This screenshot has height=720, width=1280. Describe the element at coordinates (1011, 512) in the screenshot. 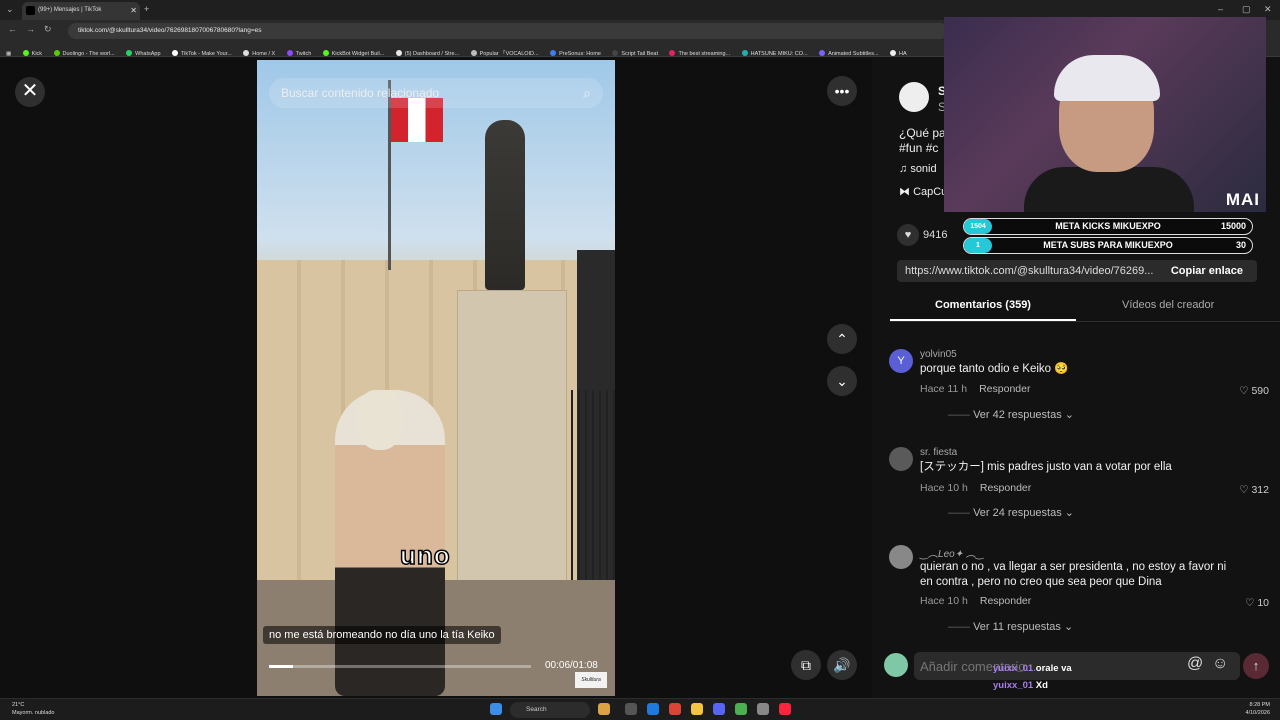

I see `view-replies-button: —— Ver 24 respuestas ⌄` at that location.